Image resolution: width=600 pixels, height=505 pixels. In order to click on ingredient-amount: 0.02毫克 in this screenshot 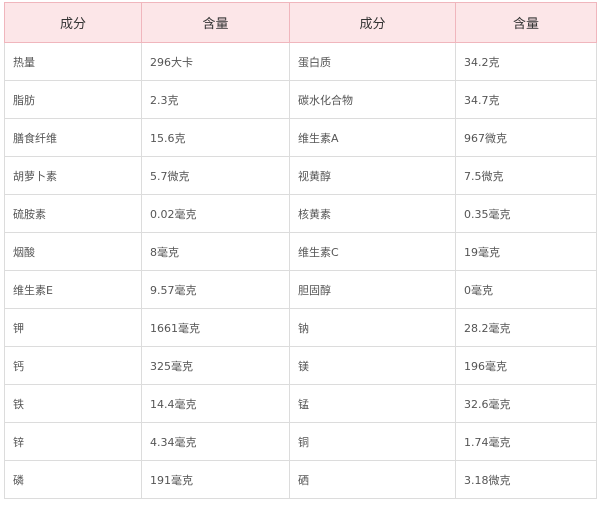, I will do `click(215, 213)`.